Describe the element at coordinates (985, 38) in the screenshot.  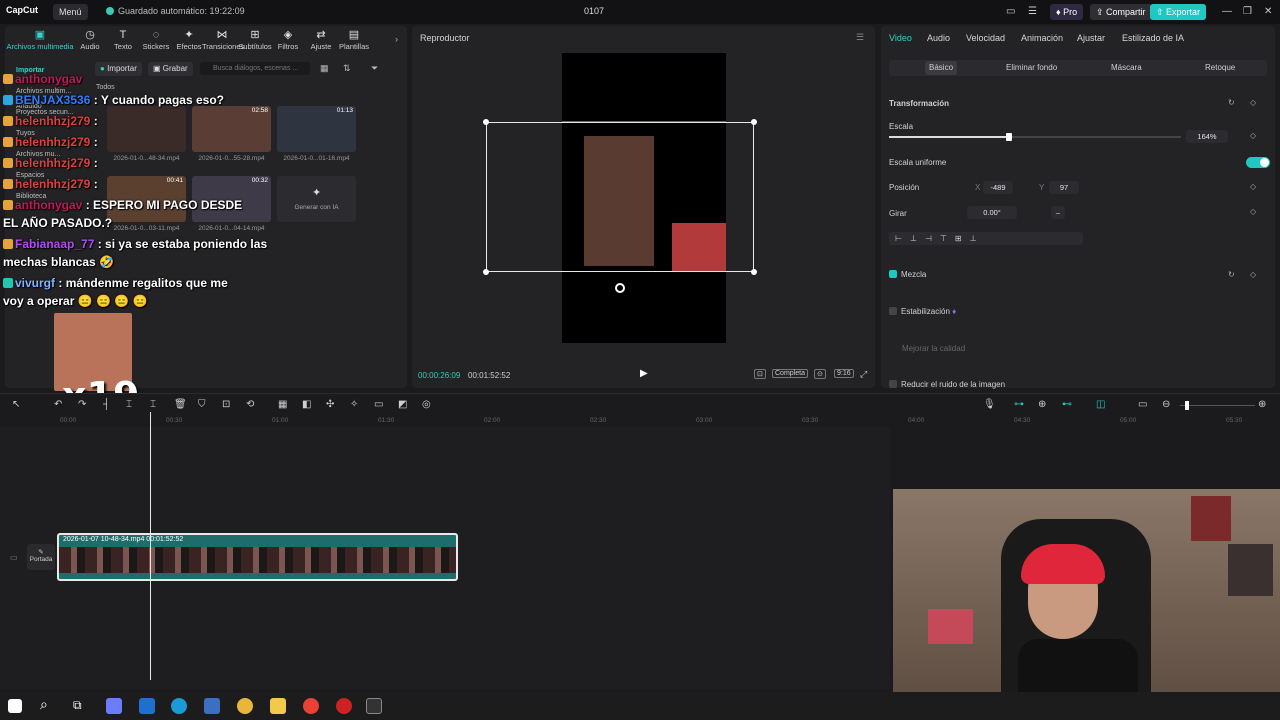
I see `inspector-tab-2: Velocidad` at that location.